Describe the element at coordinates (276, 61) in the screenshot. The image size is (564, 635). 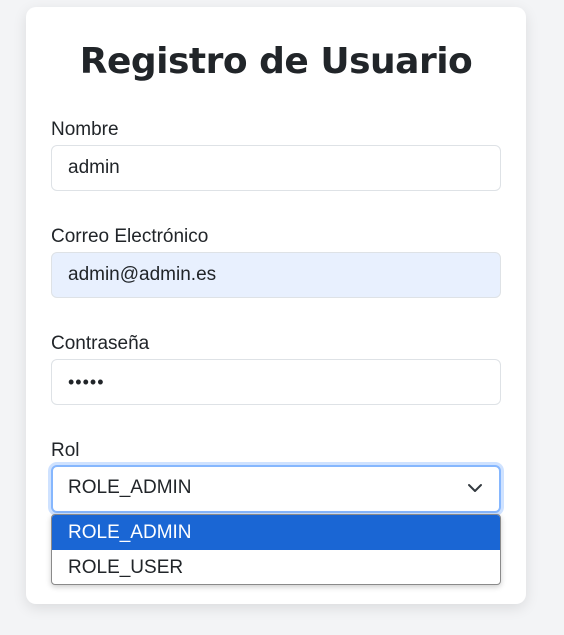
I see `page-title: Registro de Usuario` at that location.